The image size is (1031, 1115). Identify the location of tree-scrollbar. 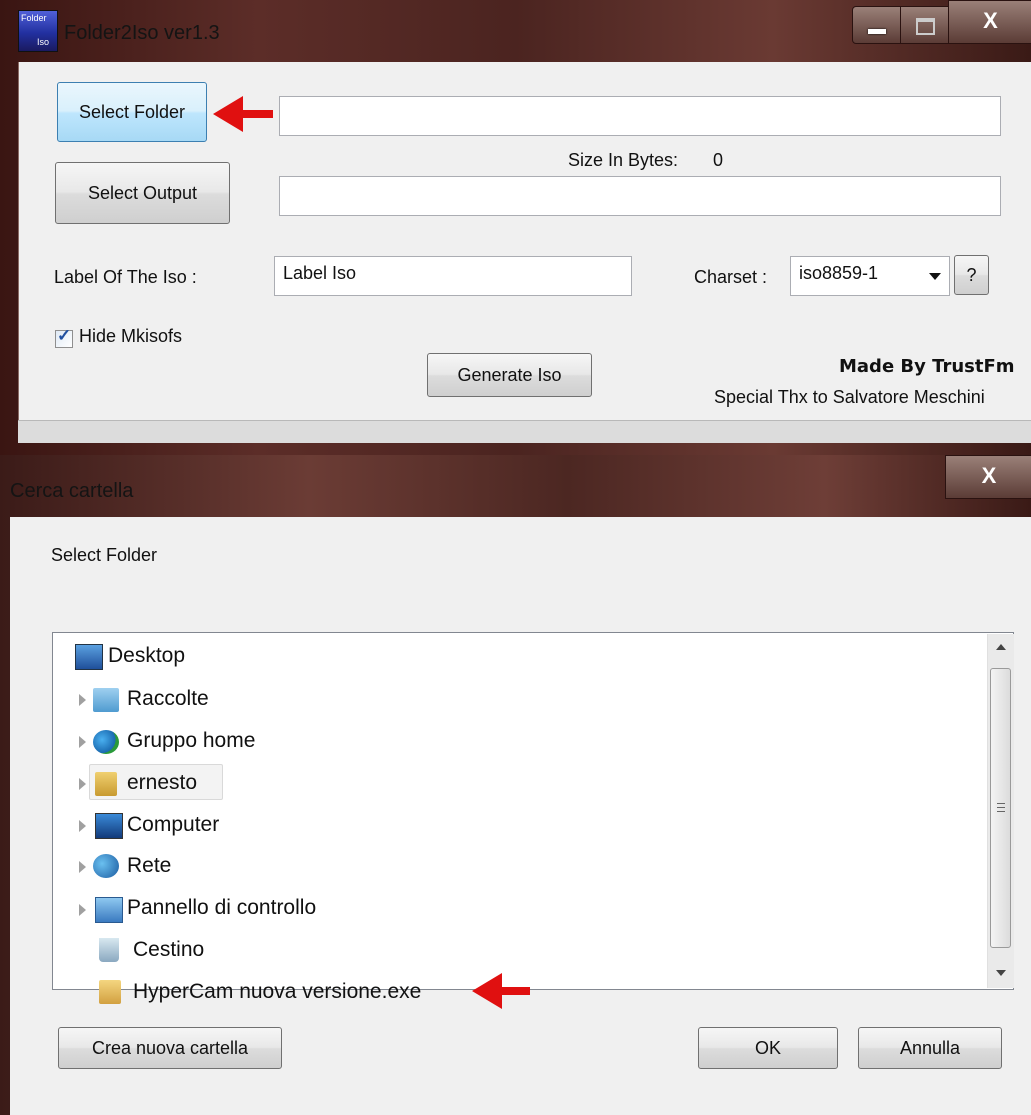
(1000, 811).